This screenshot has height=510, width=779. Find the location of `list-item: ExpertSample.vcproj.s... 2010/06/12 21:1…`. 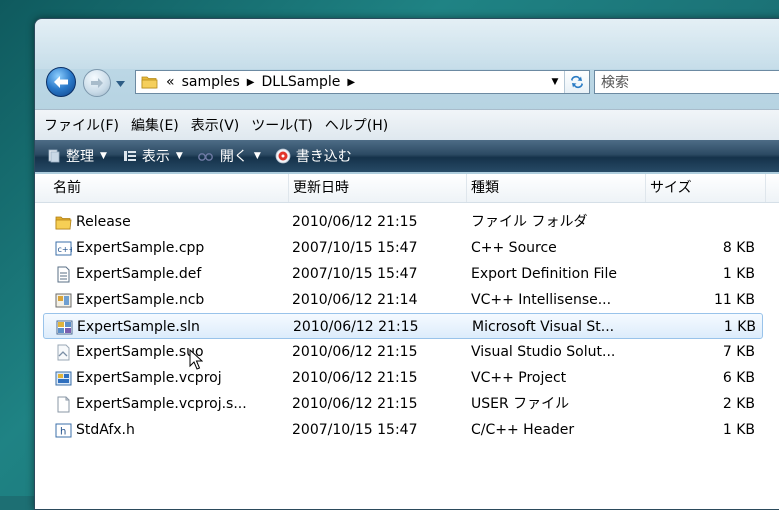

list-item: ExpertSample.vcproj.s... 2010/06/12 21:1… is located at coordinates (403, 404).